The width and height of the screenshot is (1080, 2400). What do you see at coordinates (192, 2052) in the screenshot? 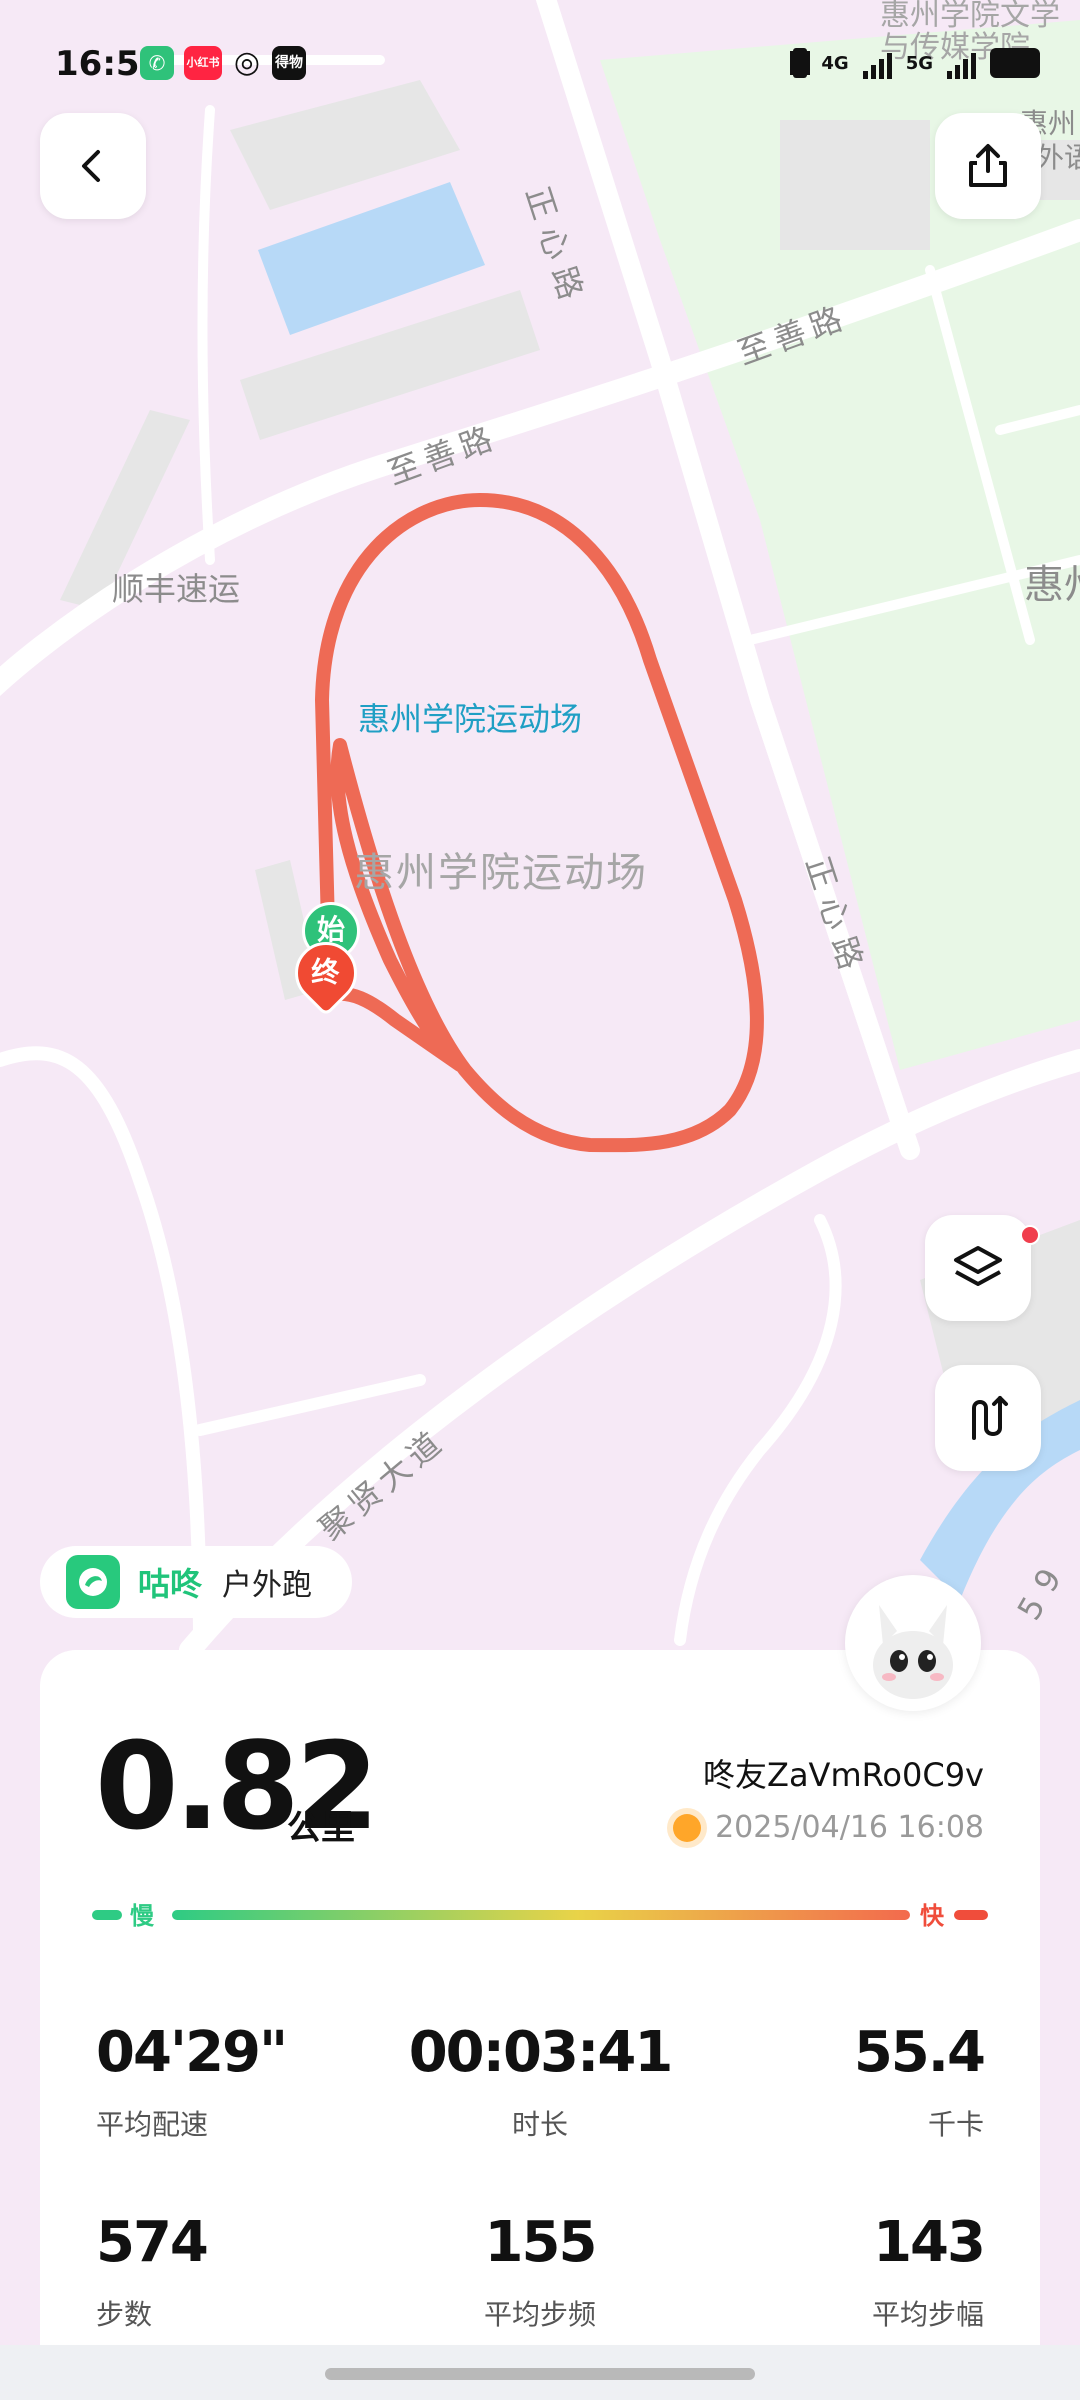
I see `stat-value: 04'29"` at bounding box center [192, 2052].